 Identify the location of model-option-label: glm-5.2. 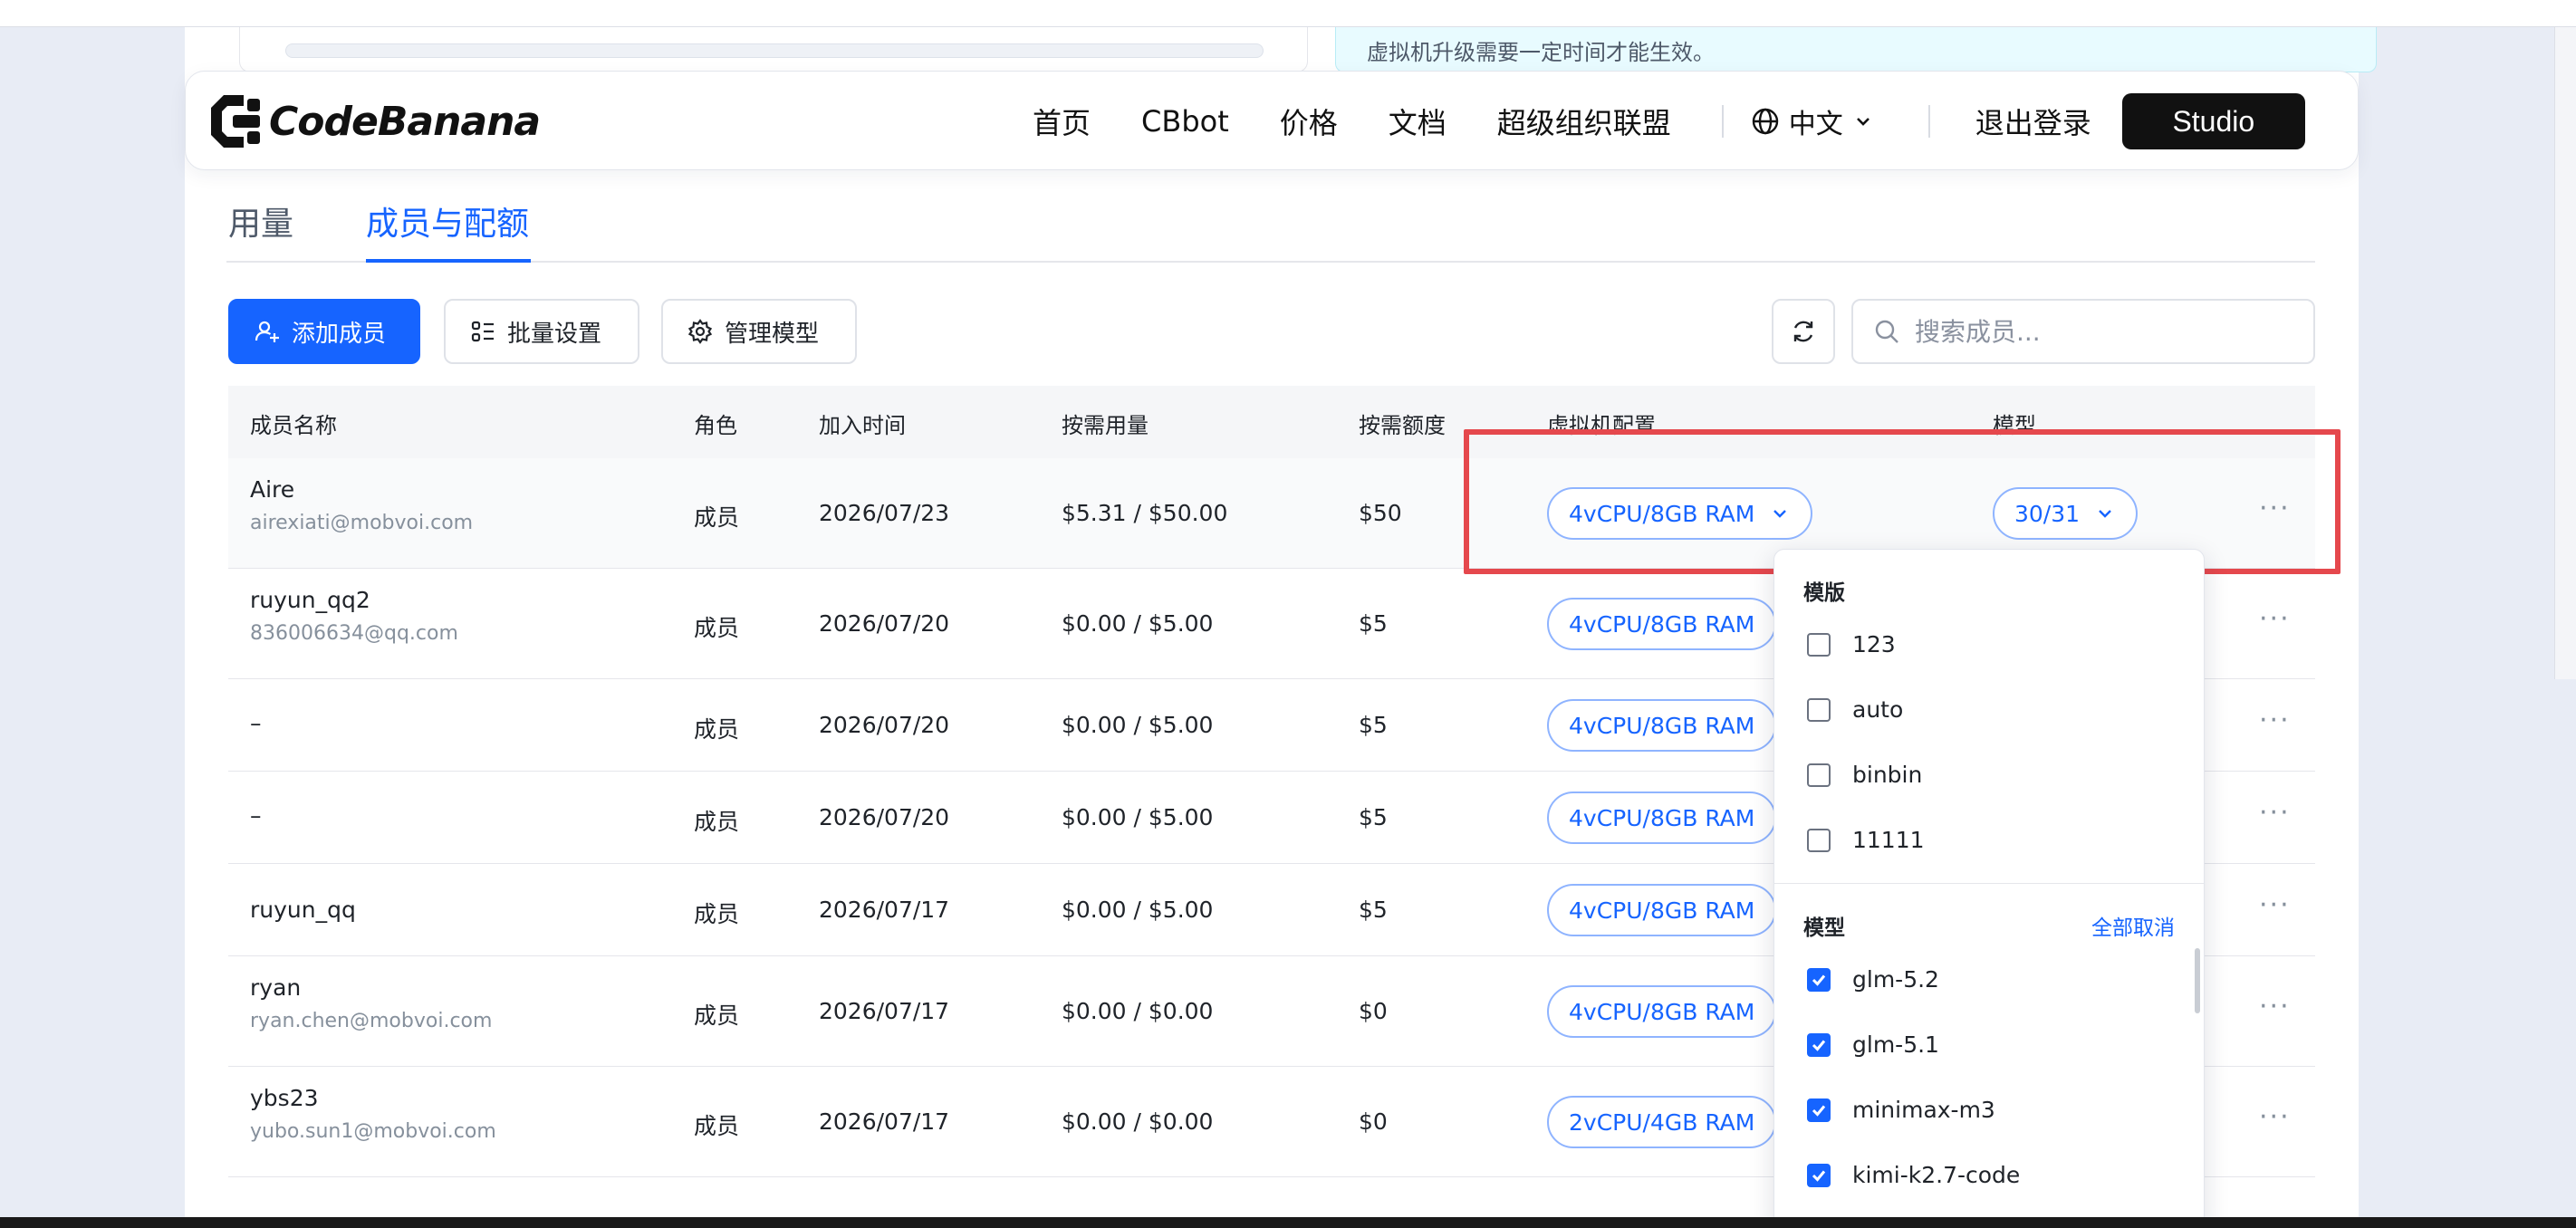
(1895, 980).